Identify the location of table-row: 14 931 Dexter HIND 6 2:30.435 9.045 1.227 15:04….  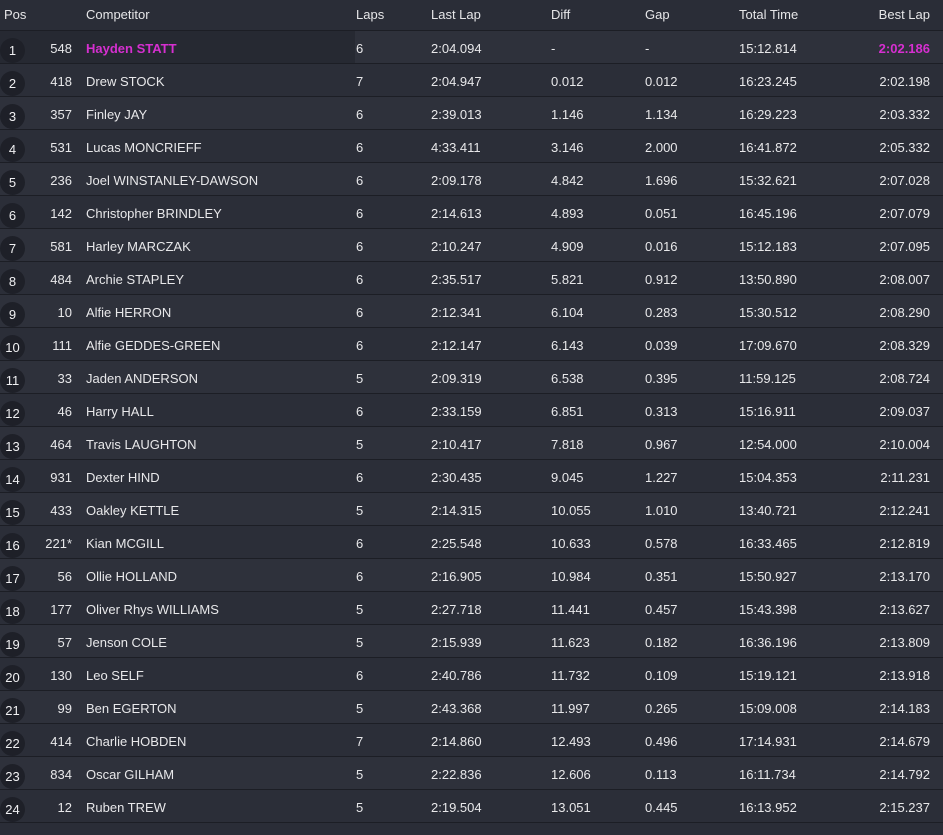
(471, 476).